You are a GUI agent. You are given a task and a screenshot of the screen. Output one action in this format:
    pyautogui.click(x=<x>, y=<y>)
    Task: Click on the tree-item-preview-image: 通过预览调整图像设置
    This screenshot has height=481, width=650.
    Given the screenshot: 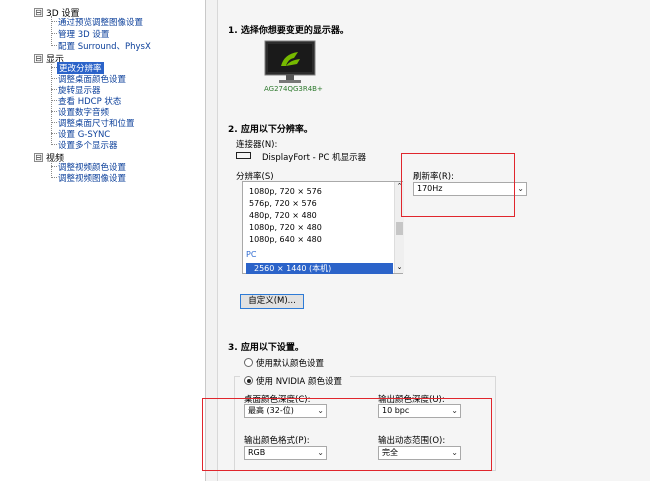 What is the action you would take?
    pyautogui.click(x=100, y=22)
    